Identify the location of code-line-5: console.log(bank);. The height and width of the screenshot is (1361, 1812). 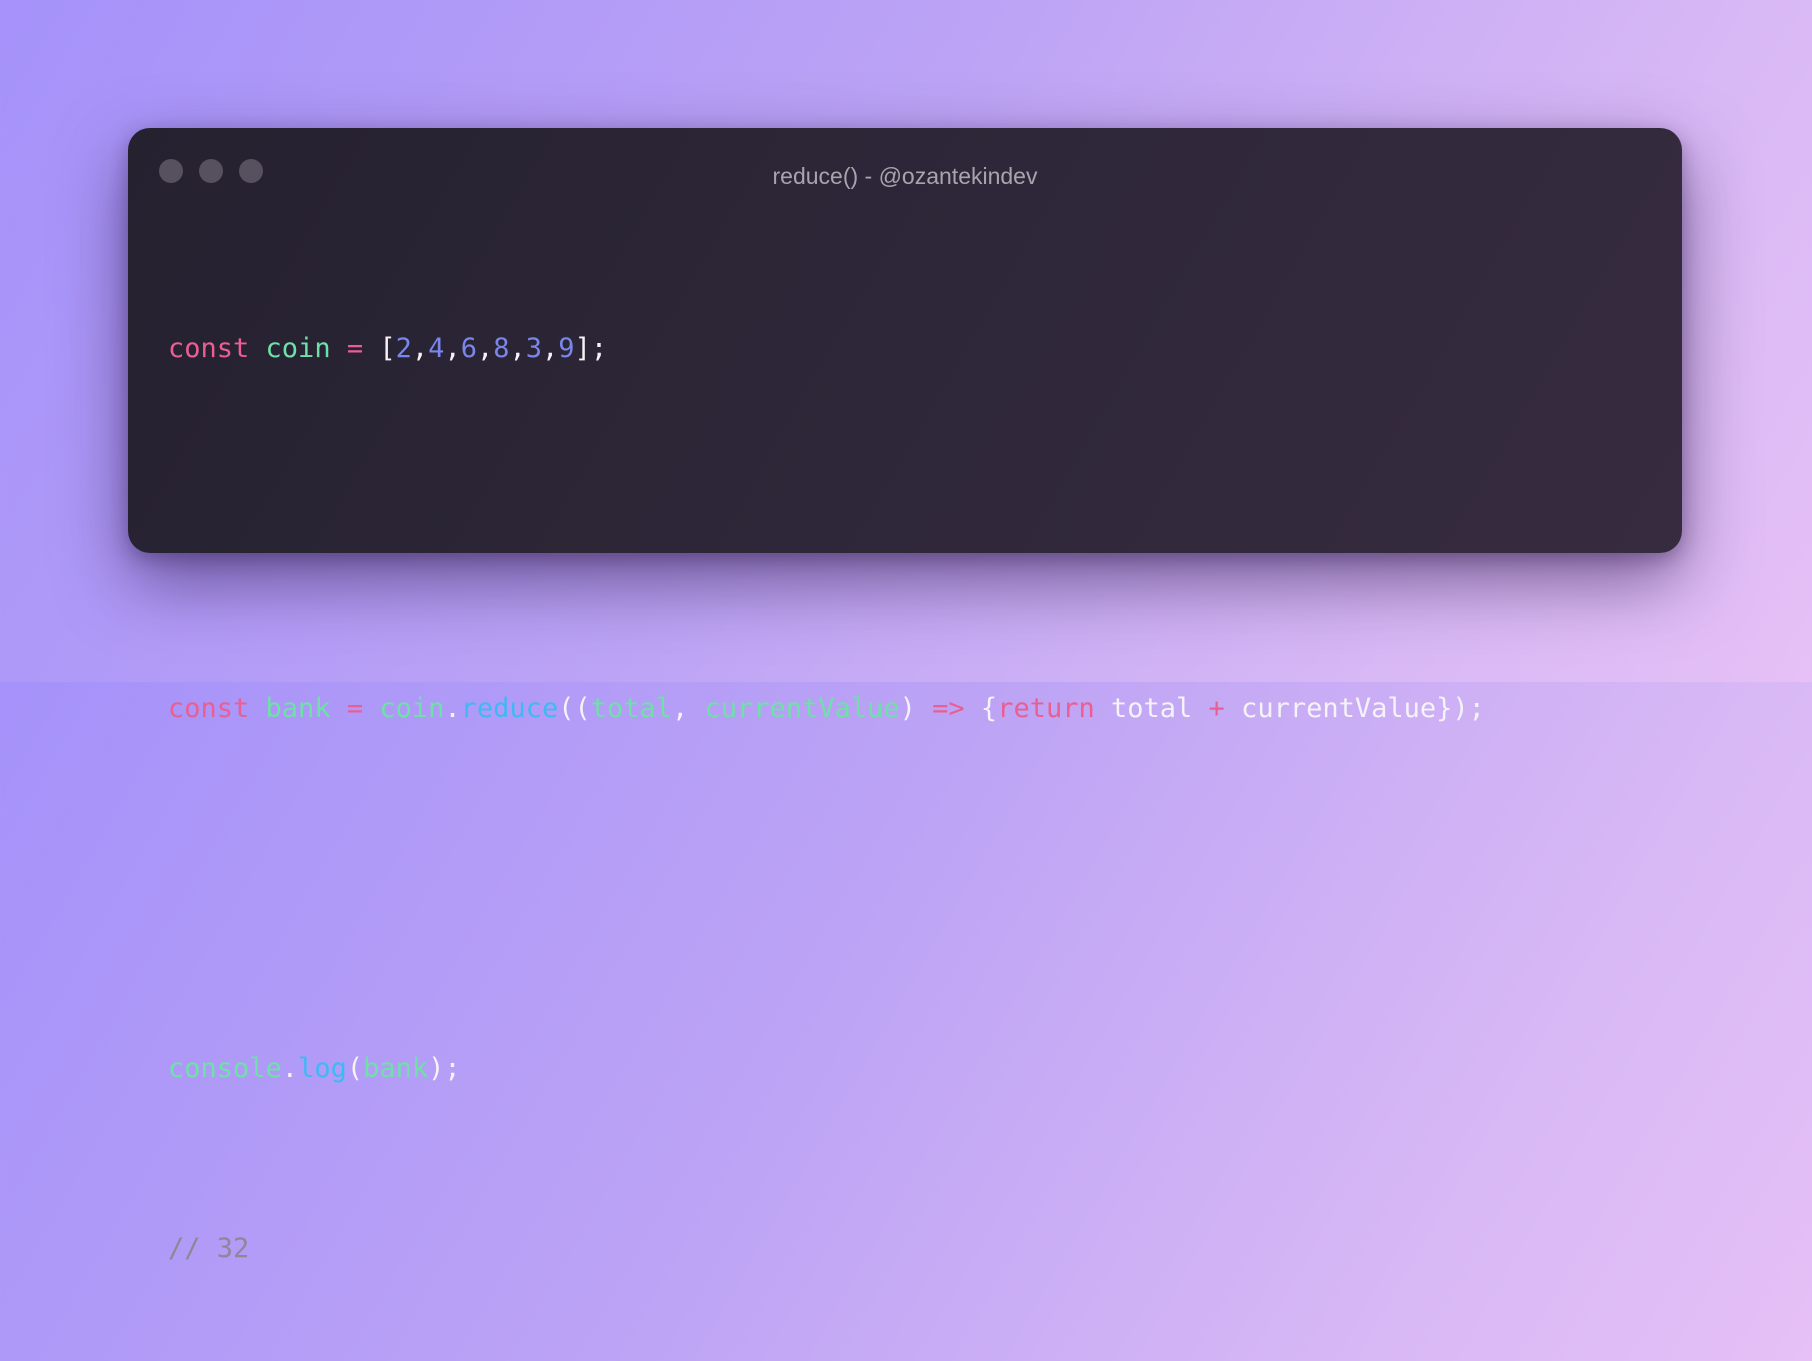
(826, 1068).